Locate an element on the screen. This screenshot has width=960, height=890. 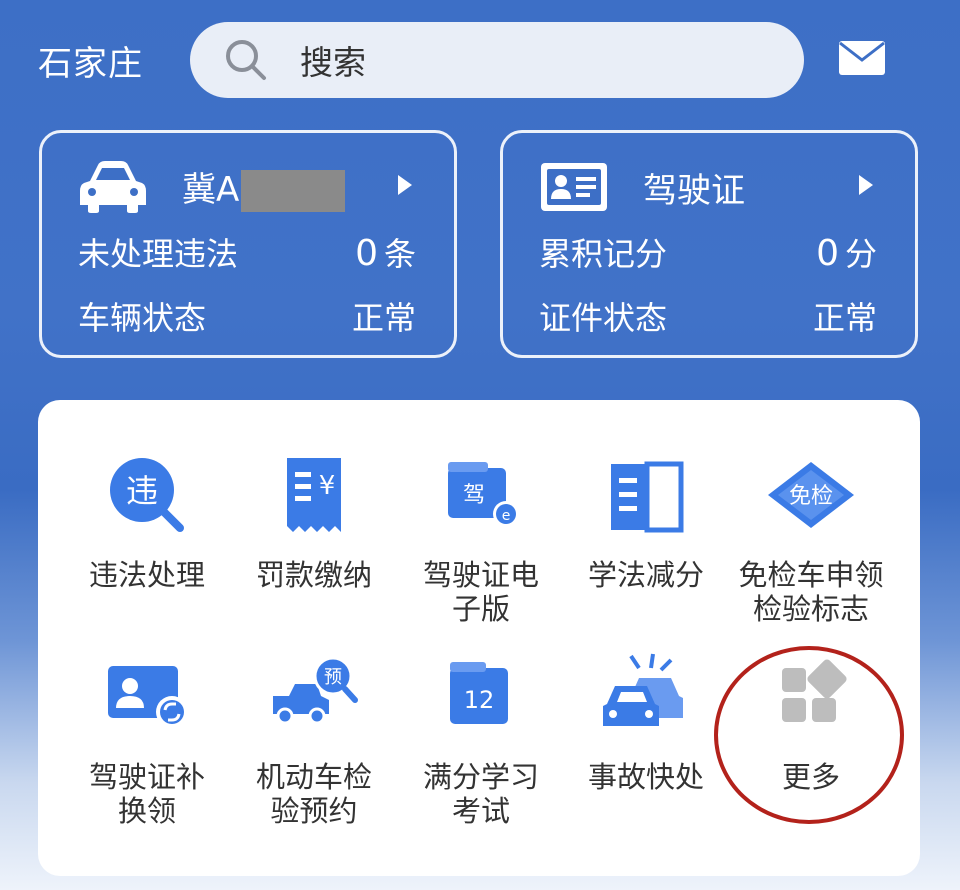
vehicle-status-label: 车辆状态 is located at coordinates (142, 318).